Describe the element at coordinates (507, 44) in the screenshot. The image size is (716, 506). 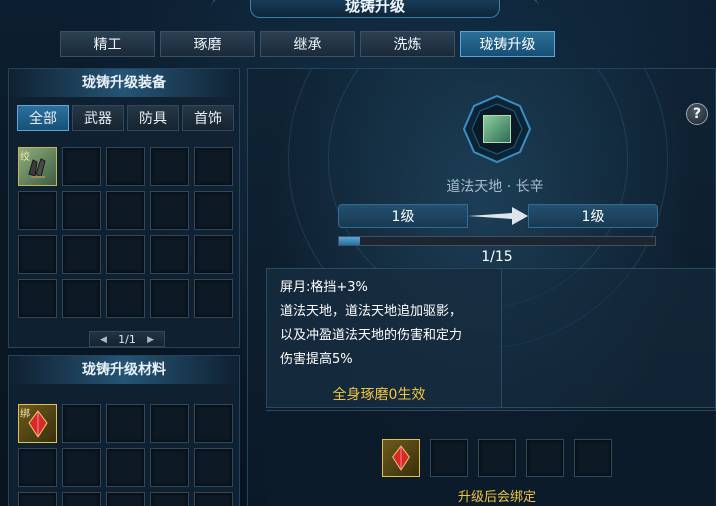
I see `tab-upgrade: 珑铸升级` at that location.